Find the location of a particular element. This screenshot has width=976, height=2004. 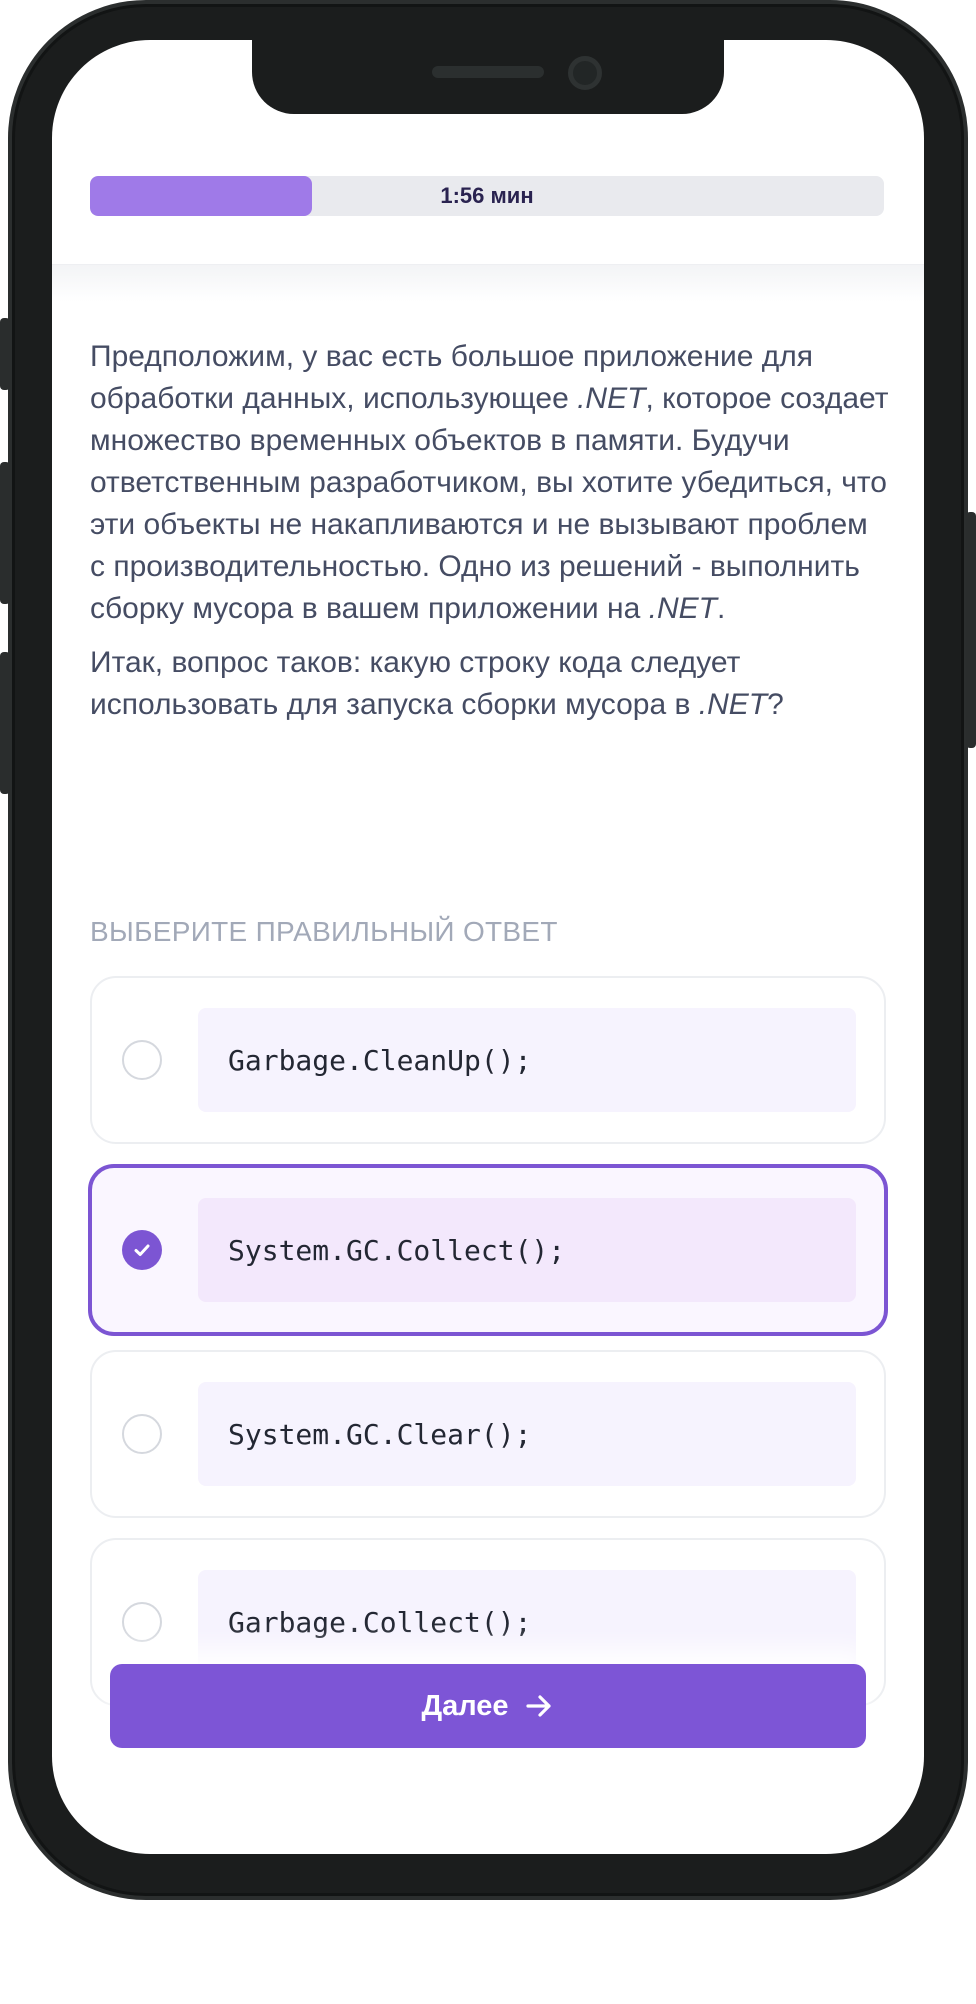

answer-option-selected: System.GC.Collect(); is located at coordinates (488, 1250).